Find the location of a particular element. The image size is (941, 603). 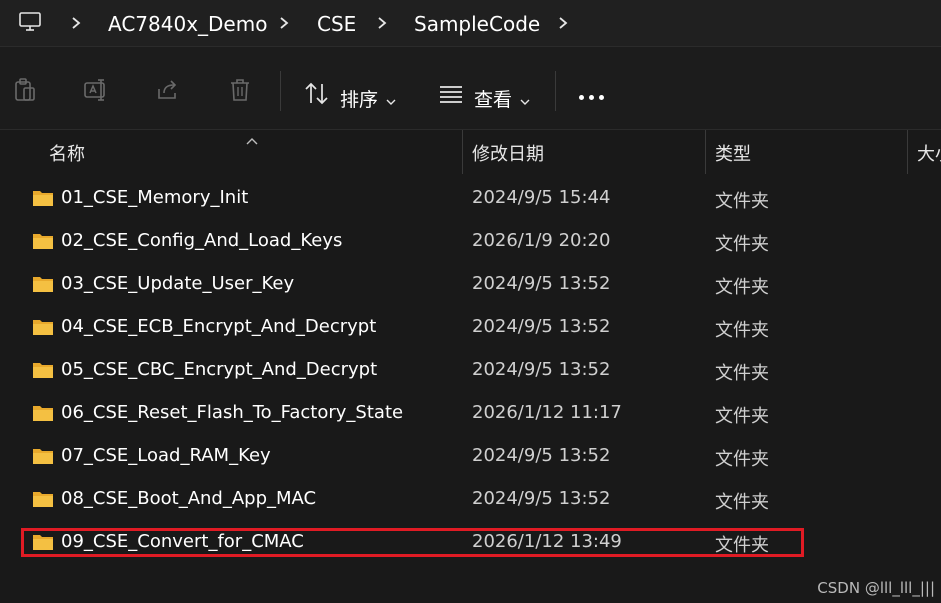

sort-ascending-icon is located at coordinates (252, 137).